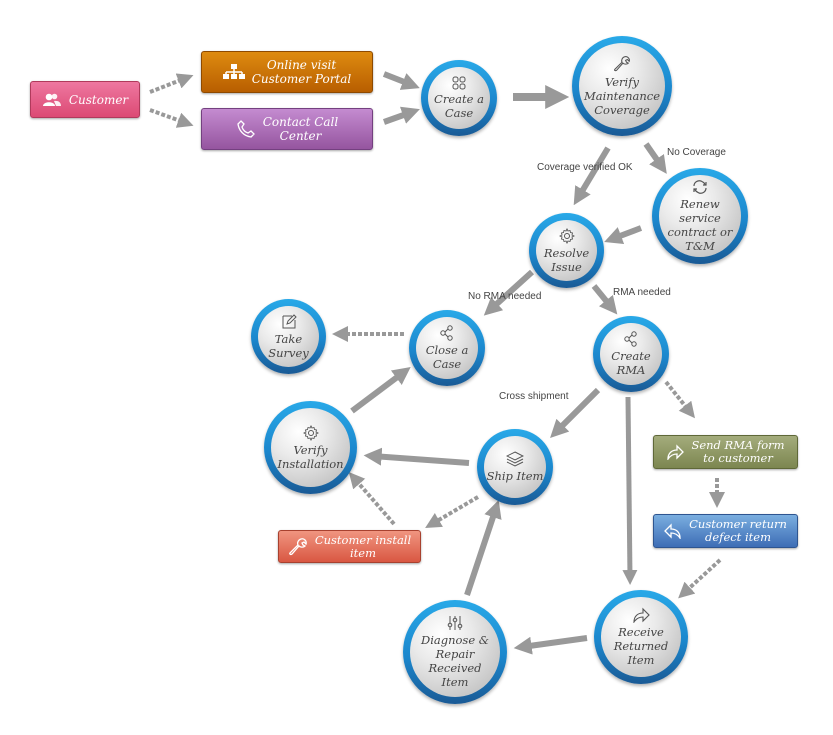  I want to click on edge-customer-portal, so click(171, 83).